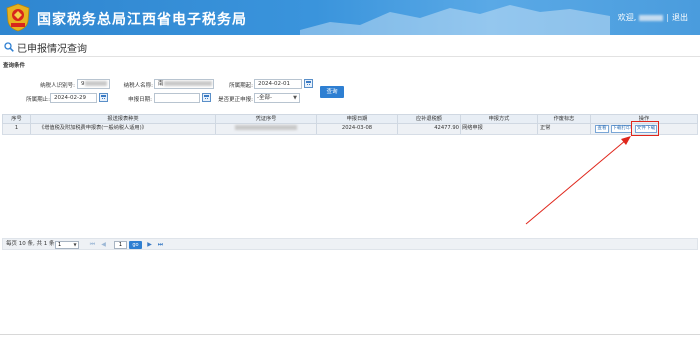 The image size is (700, 338). What do you see at coordinates (92, 244) in the screenshot?
I see `first-page-icon: ⏮` at bounding box center [92, 244].